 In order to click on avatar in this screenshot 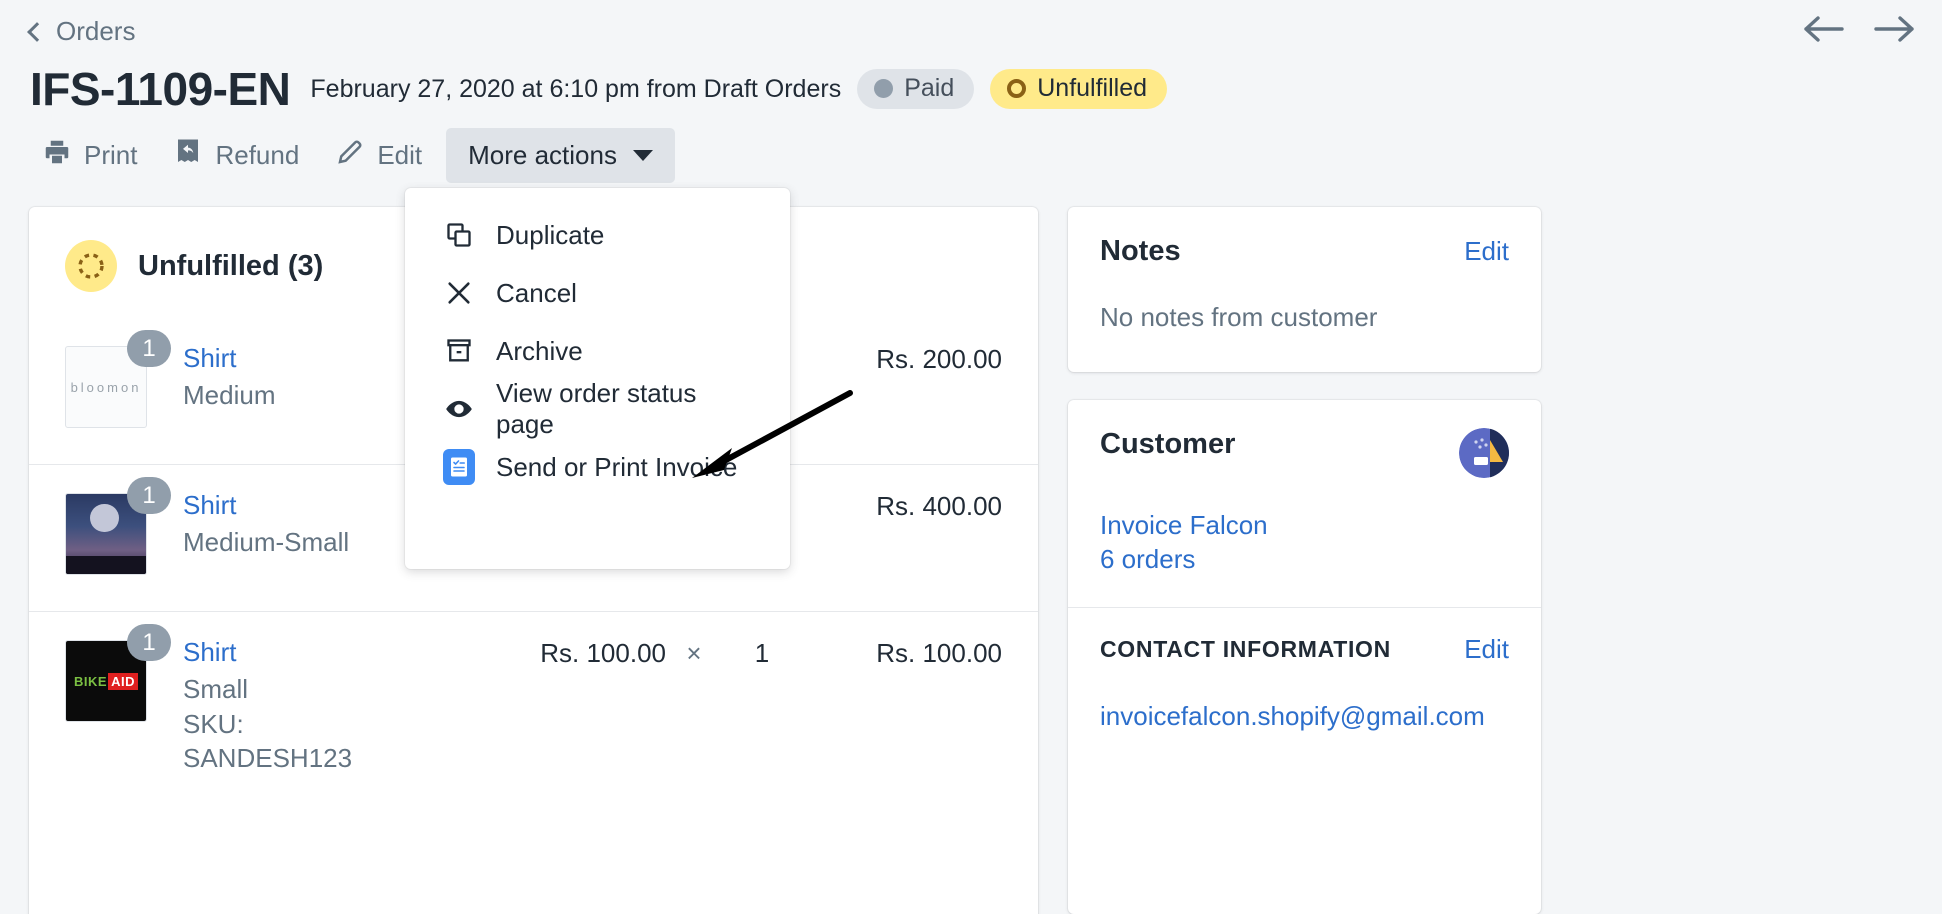, I will do `click(1484, 453)`.